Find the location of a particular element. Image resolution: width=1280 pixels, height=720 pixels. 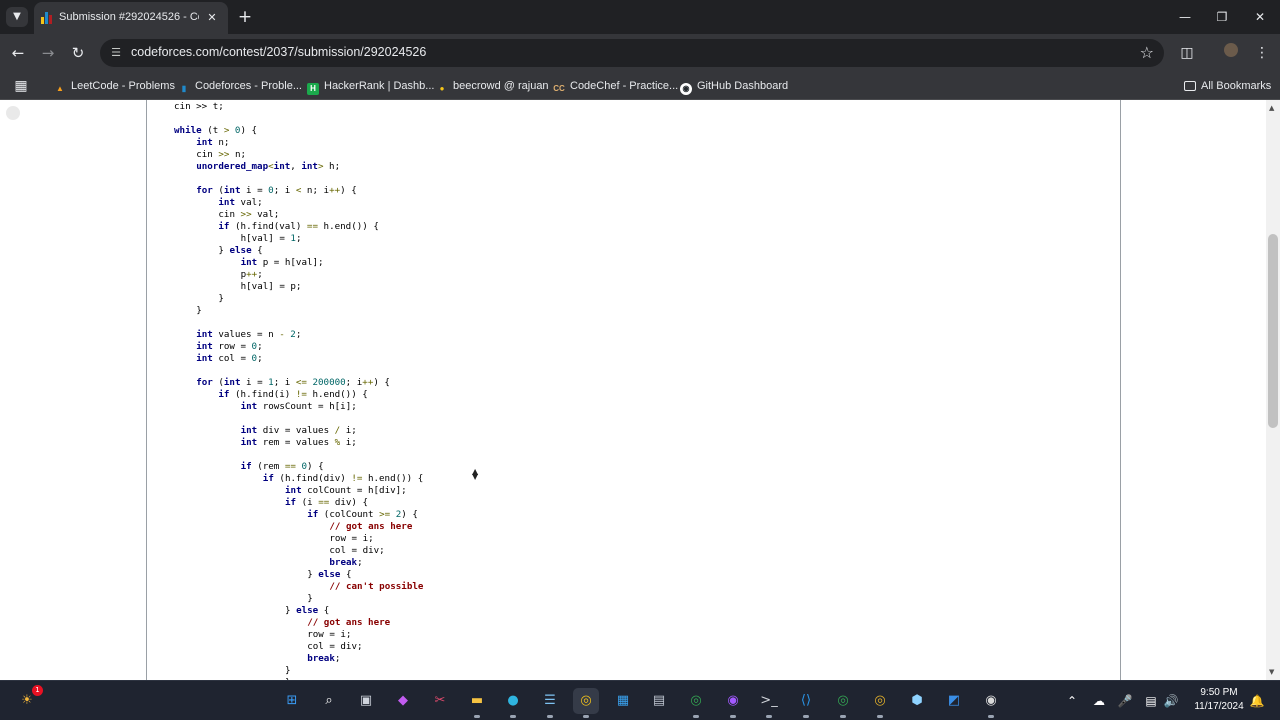

code-token: cin >> t; is located at coordinates (199, 106).